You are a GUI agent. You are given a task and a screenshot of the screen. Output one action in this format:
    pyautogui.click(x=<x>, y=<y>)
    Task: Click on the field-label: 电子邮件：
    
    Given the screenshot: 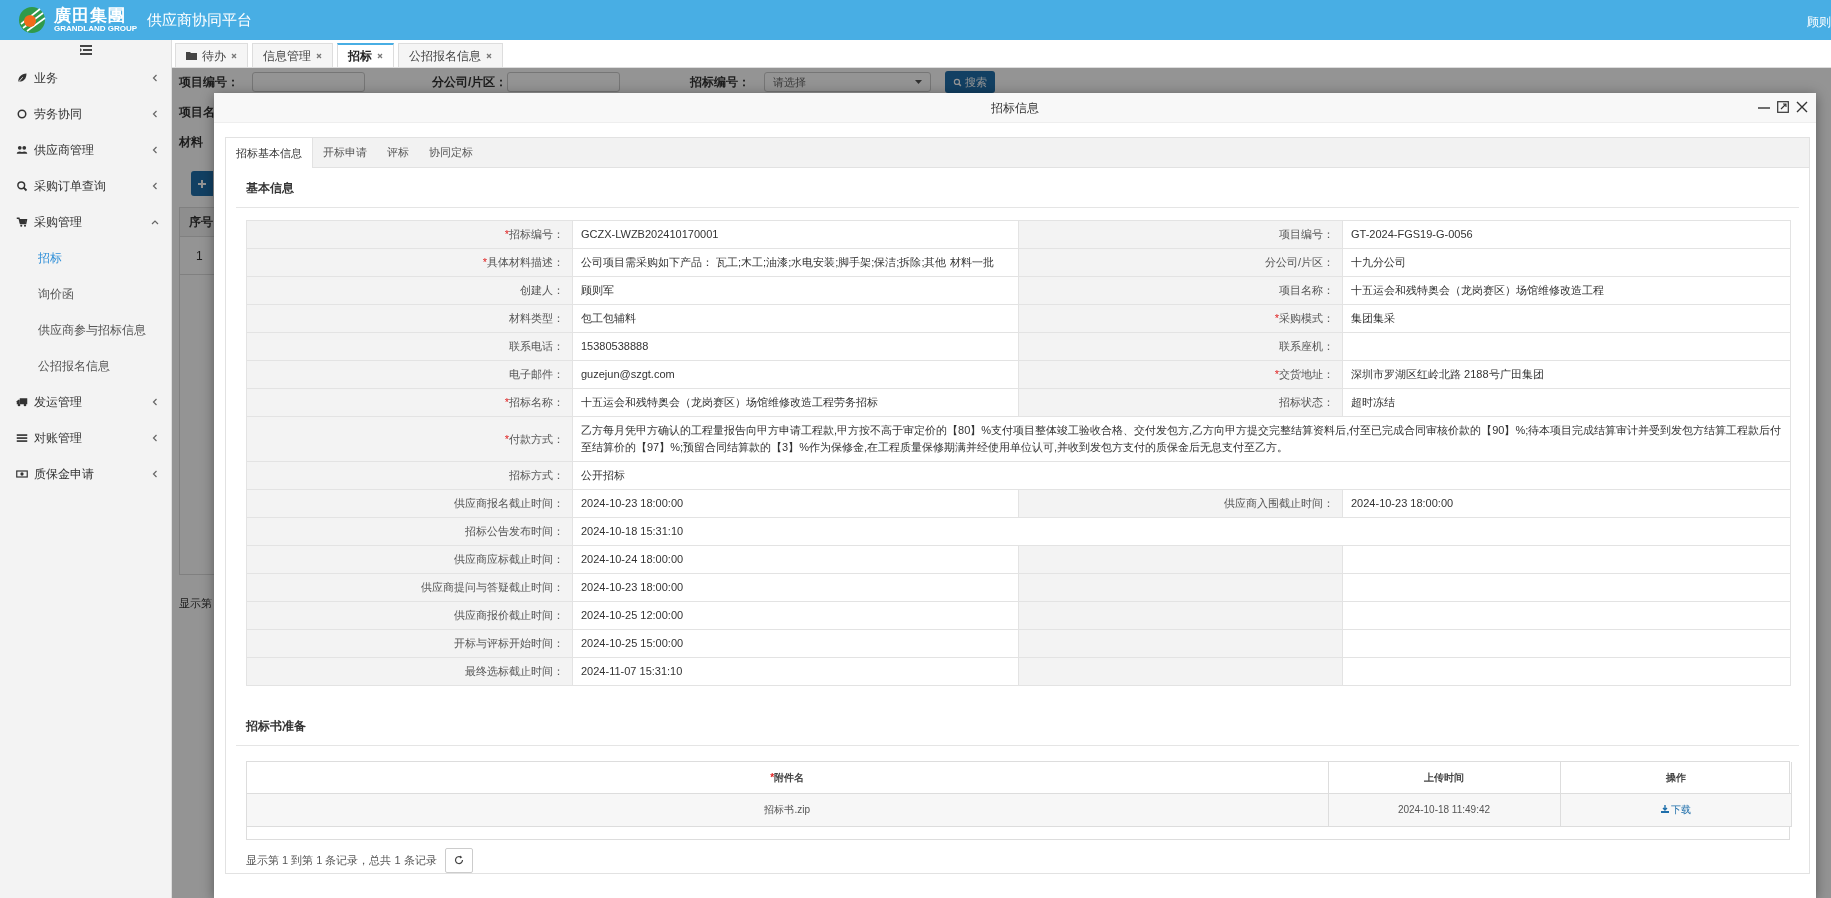 What is the action you would take?
    pyautogui.click(x=409, y=374)
    